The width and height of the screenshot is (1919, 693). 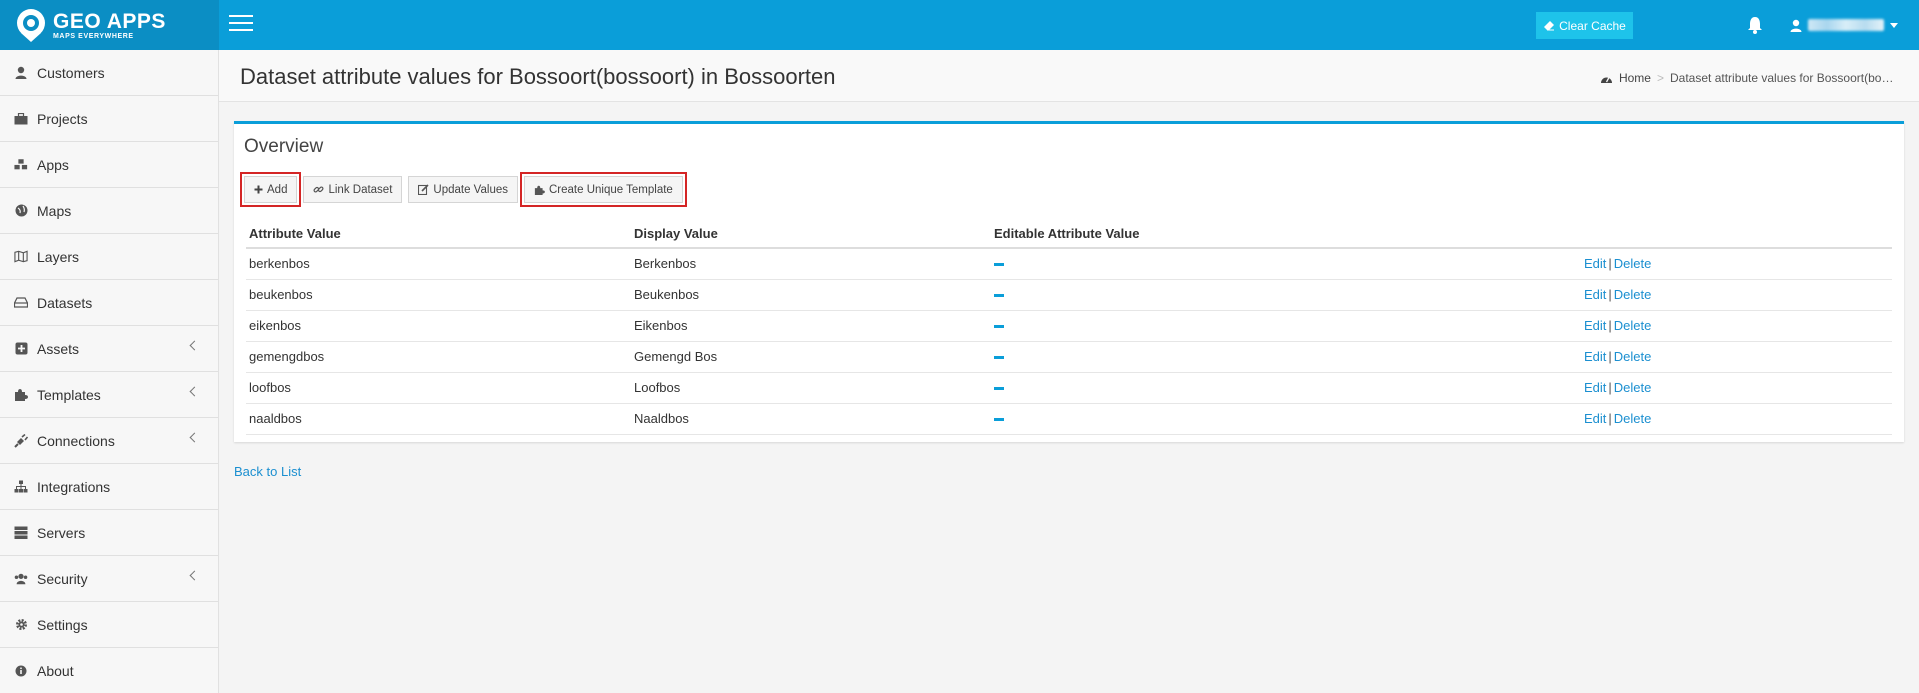 I want to click on sidebar-item-integrations: Integrations, so click(x=109, y=487).